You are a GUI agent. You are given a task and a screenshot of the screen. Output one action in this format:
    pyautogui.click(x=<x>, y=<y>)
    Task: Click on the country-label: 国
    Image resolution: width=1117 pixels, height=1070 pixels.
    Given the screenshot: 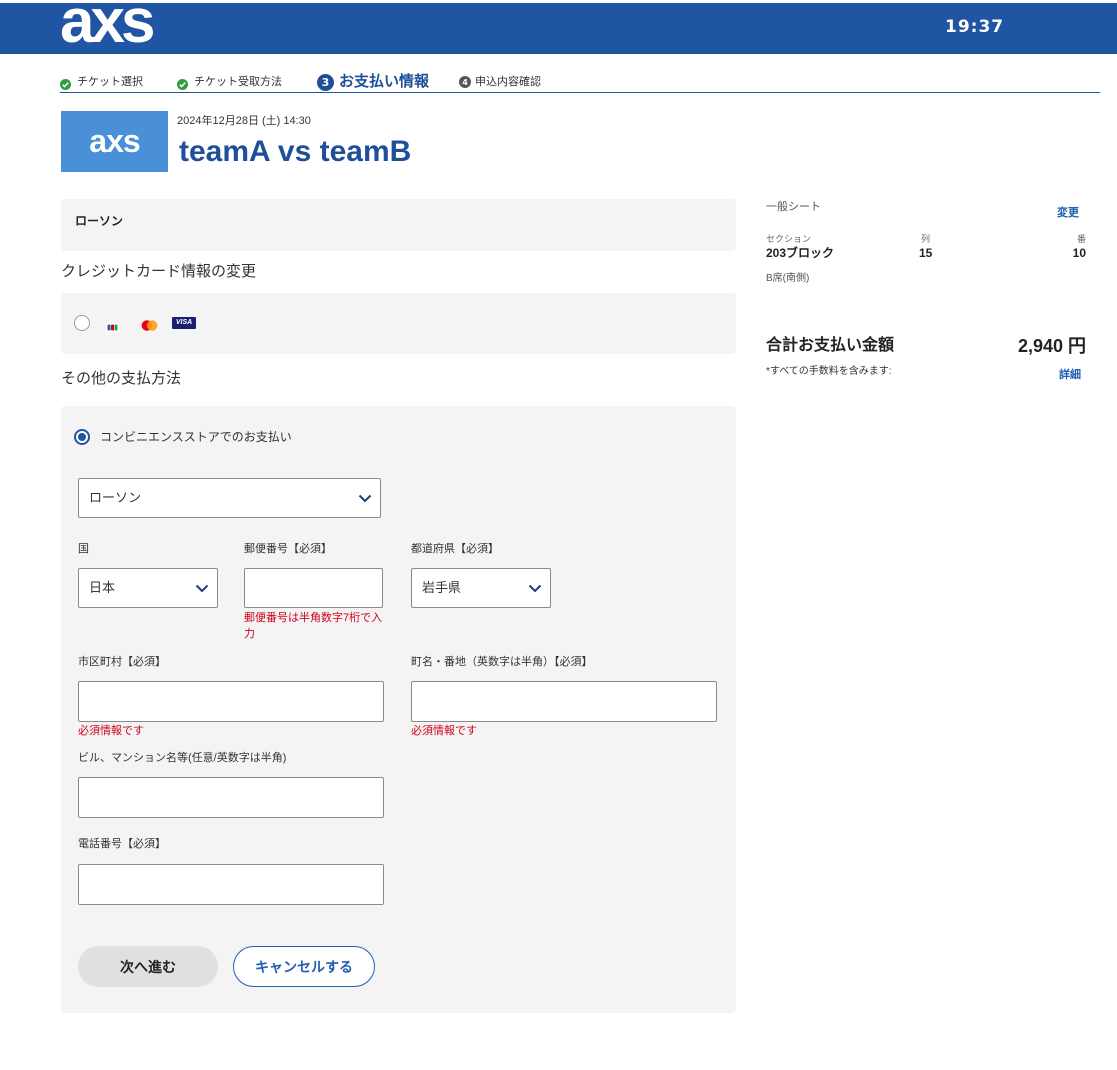 What is the action you would take?
    pyautogui.click(x=83, y=549)
    